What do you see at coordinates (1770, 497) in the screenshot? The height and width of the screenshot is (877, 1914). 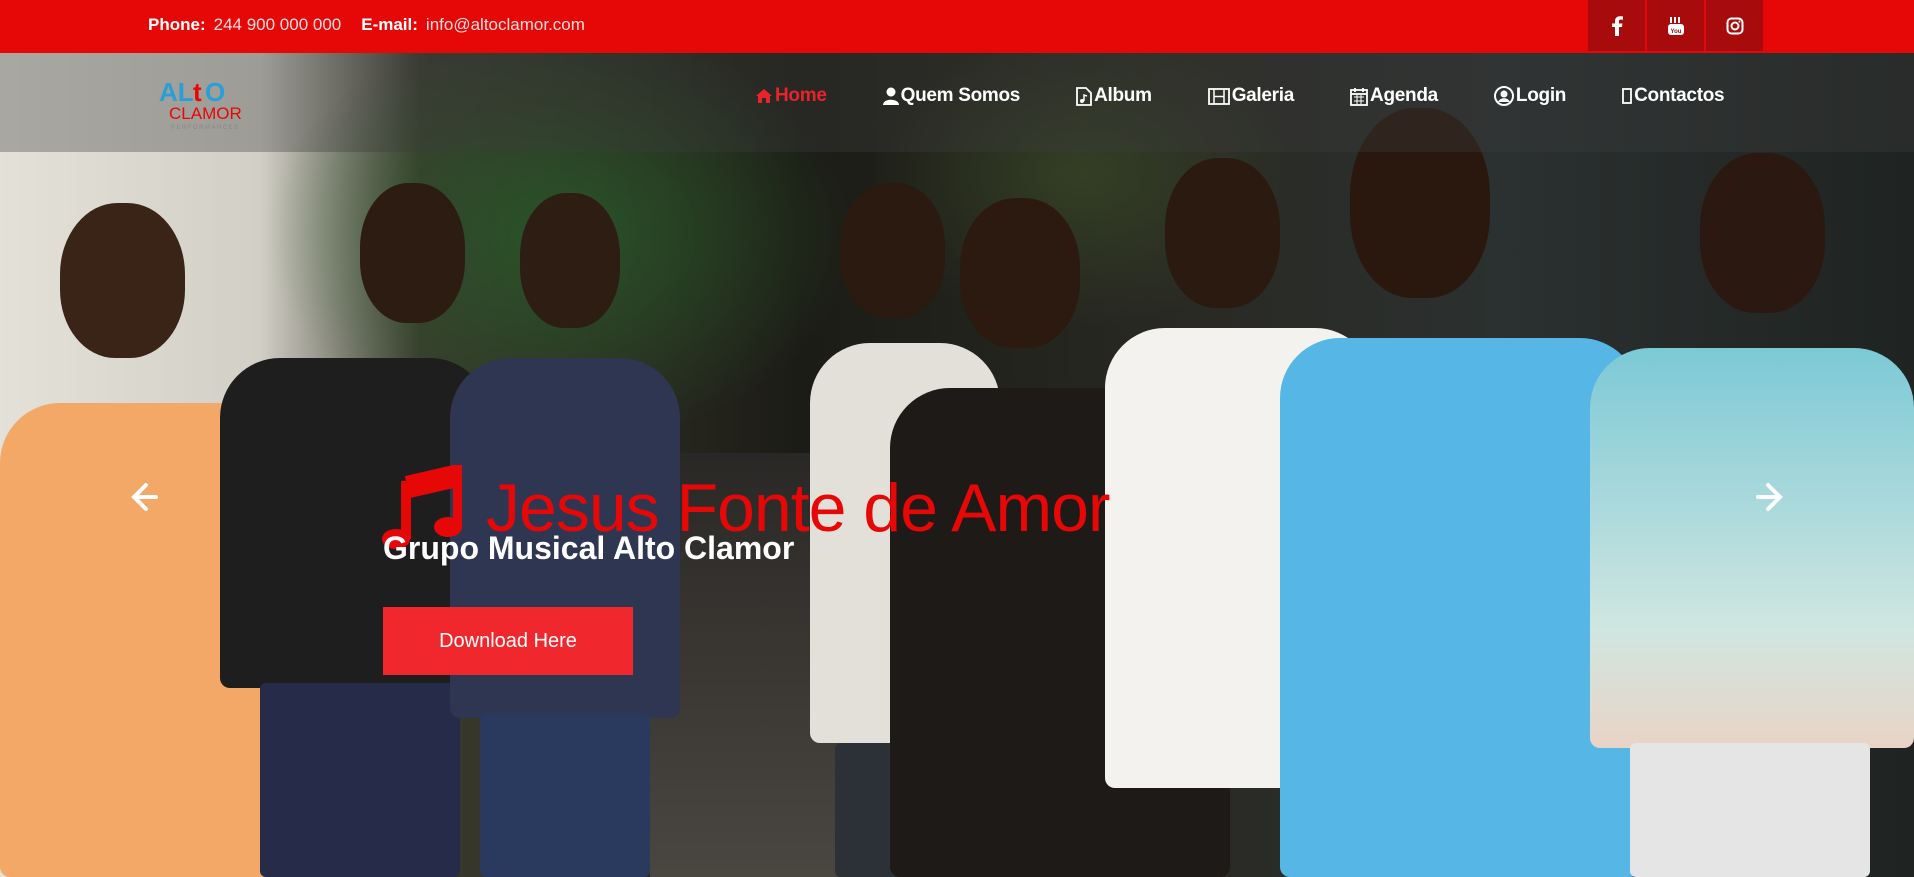 I see `next-slide-arrow-icon` at bounding box center [1770, 497].